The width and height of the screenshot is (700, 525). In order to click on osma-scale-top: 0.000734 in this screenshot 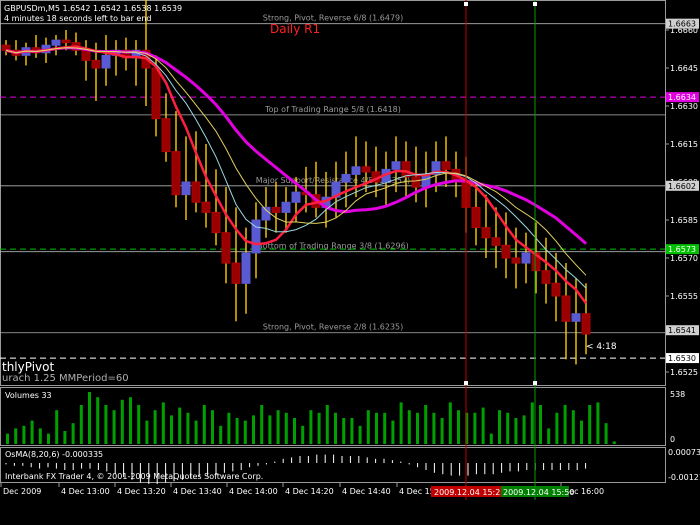, I will do `click(684, 452)`.